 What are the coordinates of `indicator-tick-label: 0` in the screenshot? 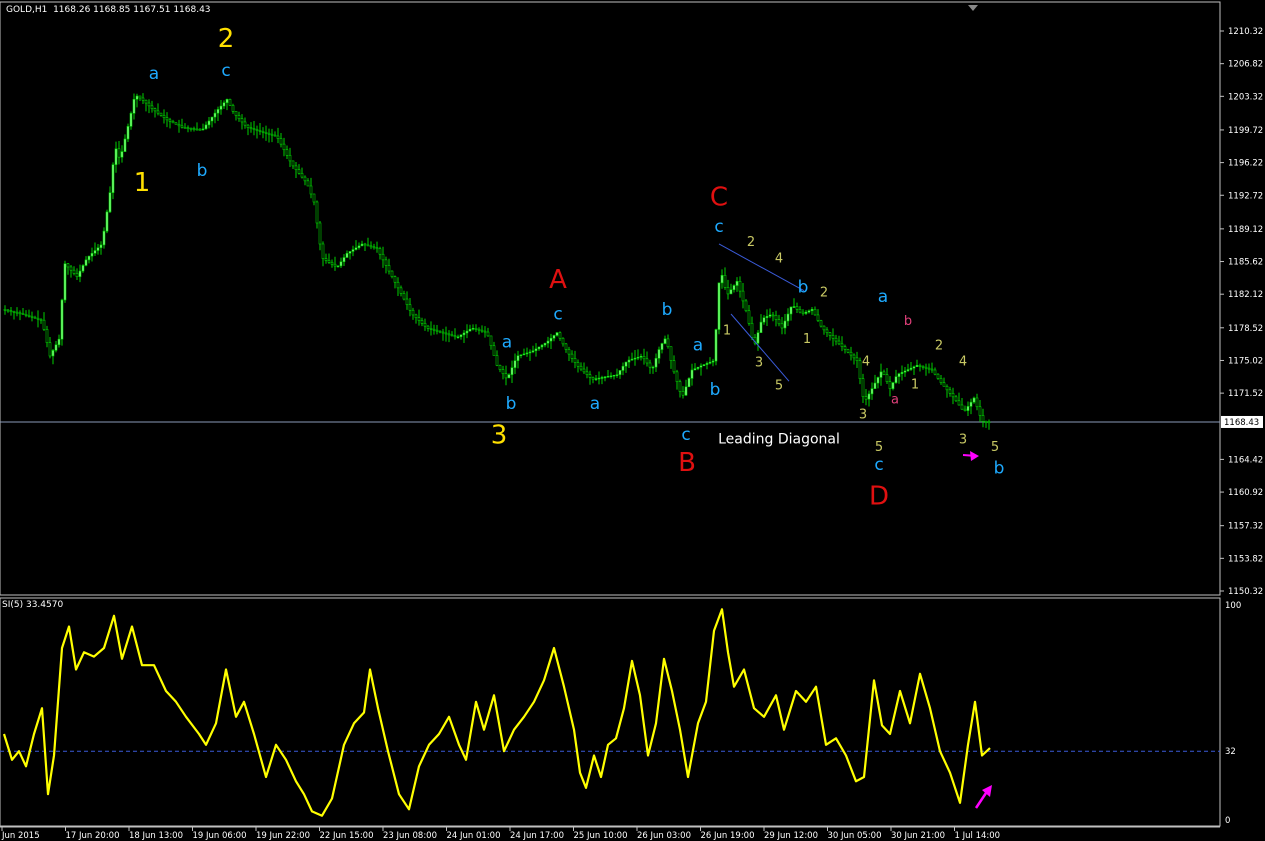 It's located at (1227, 821).